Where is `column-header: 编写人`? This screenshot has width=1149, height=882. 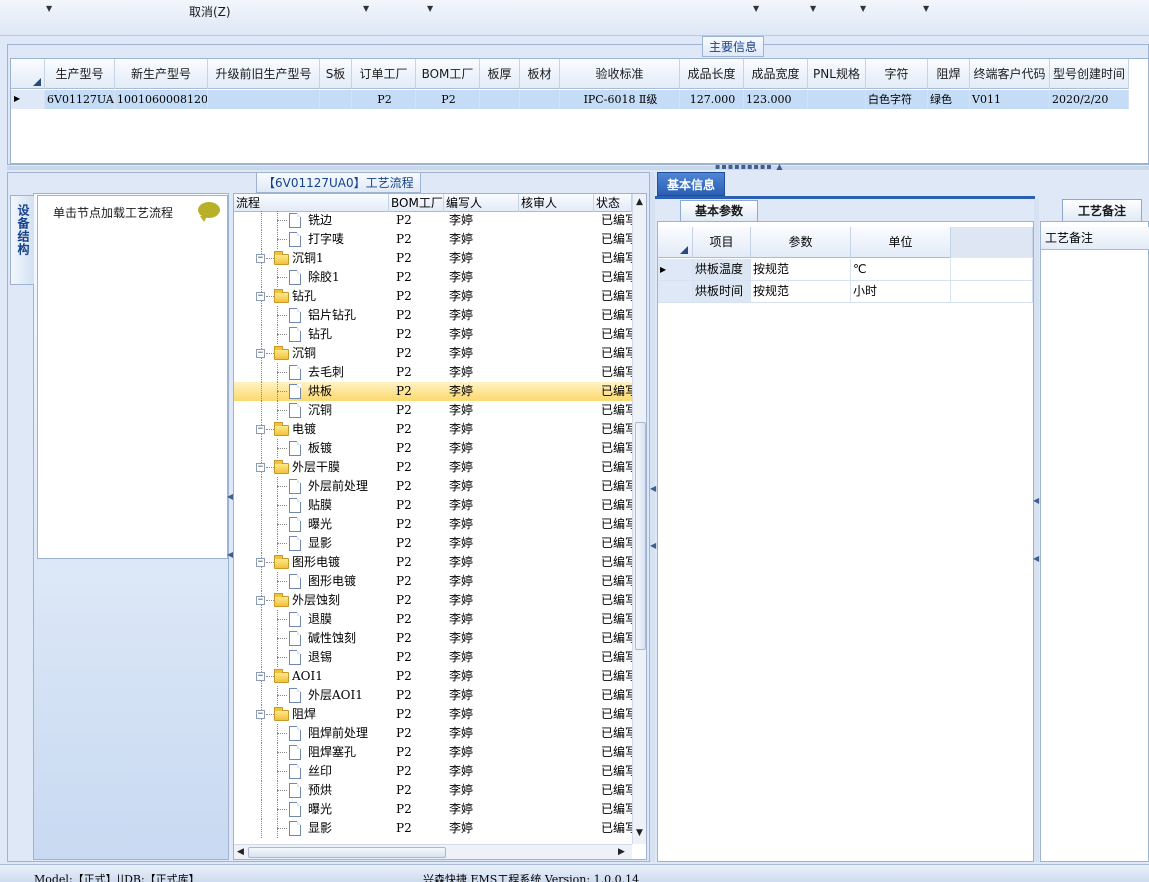
column-header: 编写人 is located at coordinates (481, 203).